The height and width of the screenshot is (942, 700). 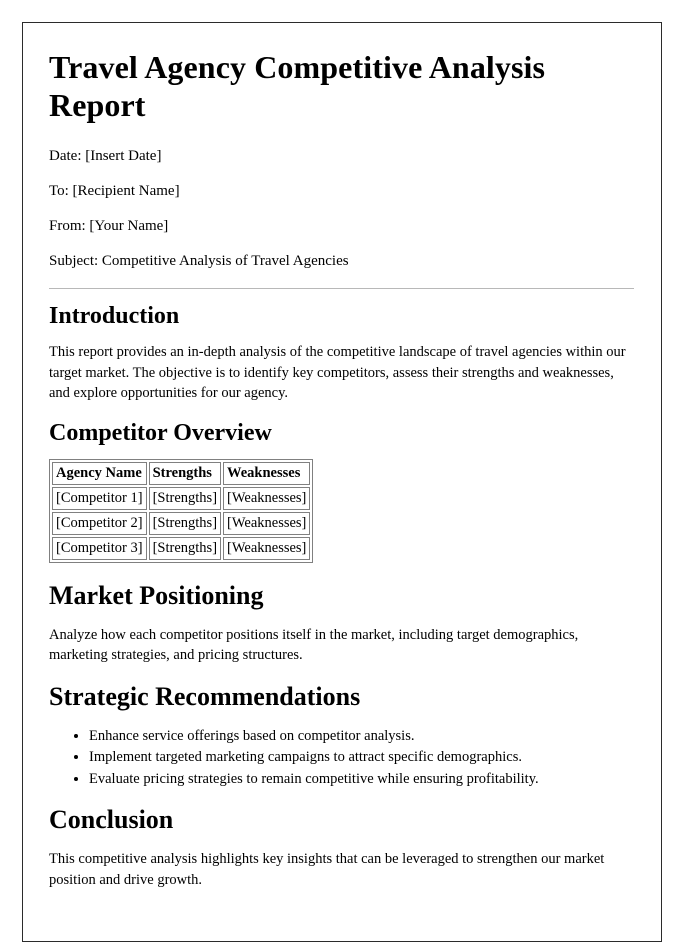 I want to click on column-header-agency-name: Agency Name, so click(x=99, y=474).